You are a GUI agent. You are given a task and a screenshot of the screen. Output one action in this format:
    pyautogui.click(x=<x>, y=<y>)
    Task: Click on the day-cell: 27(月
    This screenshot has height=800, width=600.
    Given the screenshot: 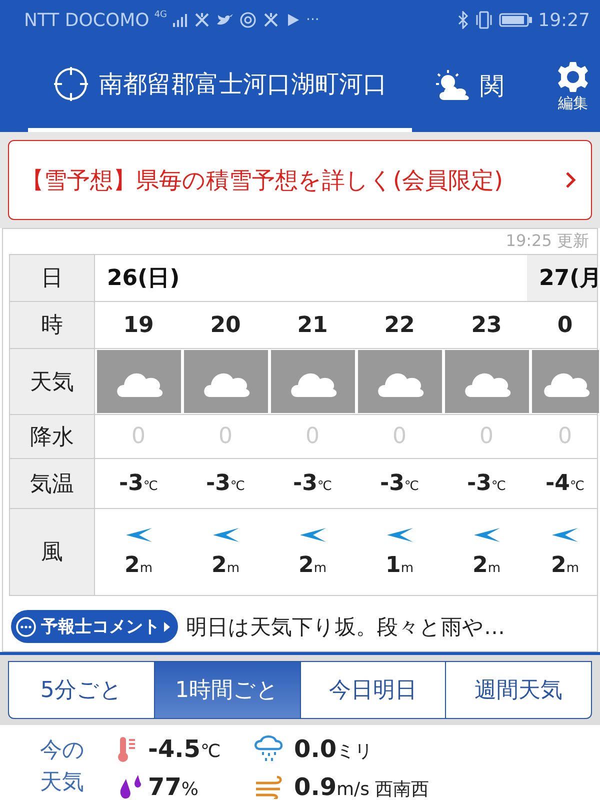 What is the action you would take?
    pyautogui.click(x=562, y=278)
    